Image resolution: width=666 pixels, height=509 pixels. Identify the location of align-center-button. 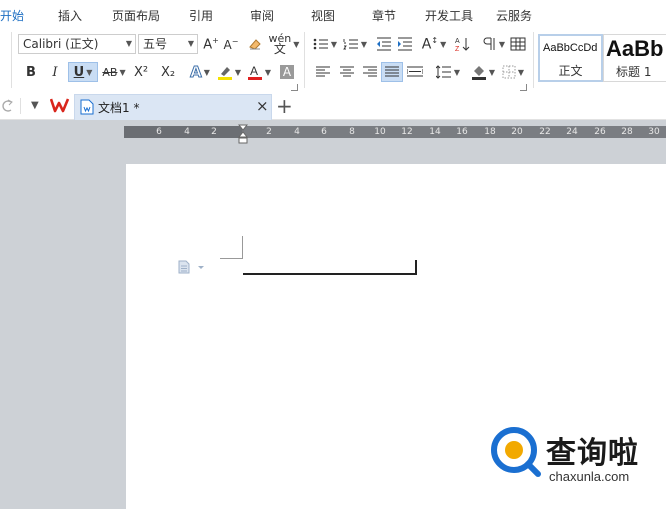
(347, 72).